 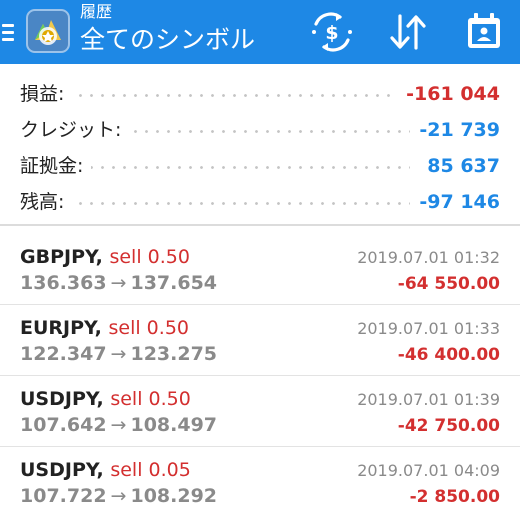 I want to click on close-price: 123.275, so click(x=174, y=354).